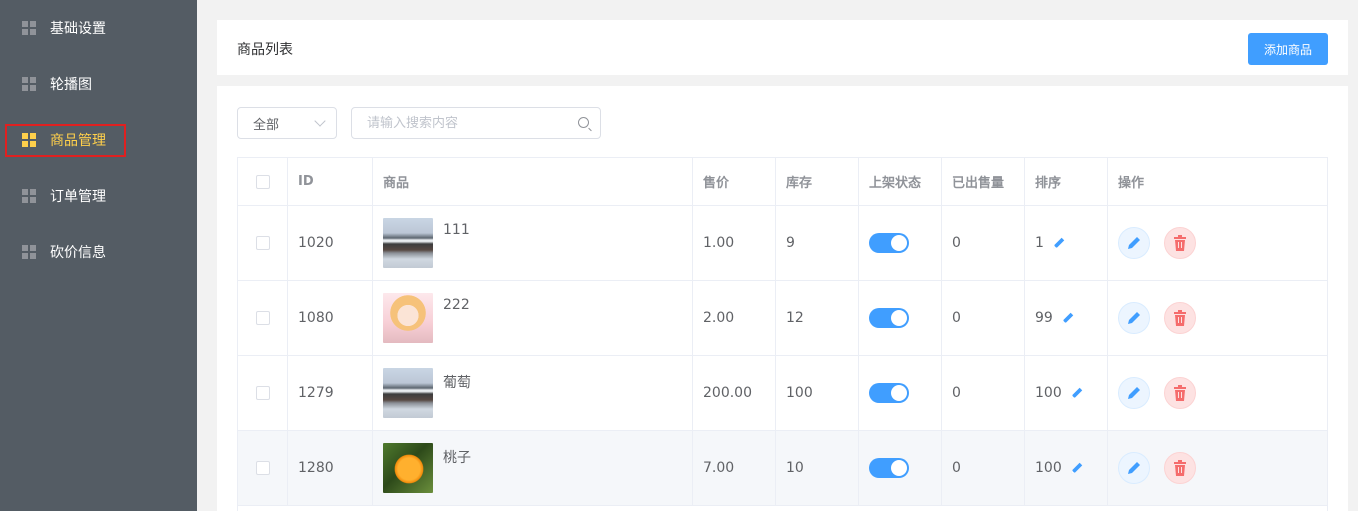  I want to click on sidebar: 基础设置 轮播图 商品管理 订单管理 砍价信息, so click(98, 255).